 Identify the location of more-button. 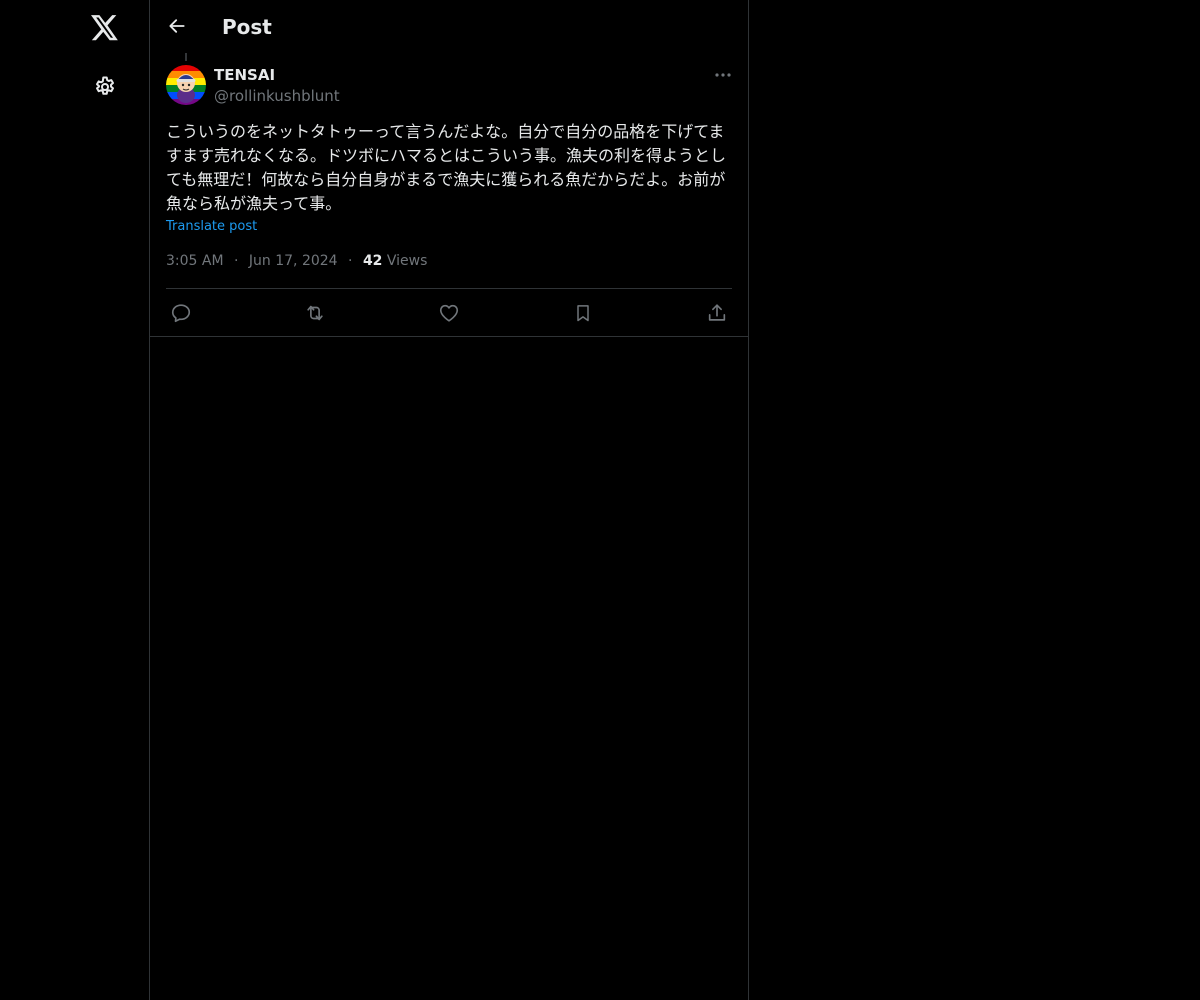
(723, 75).